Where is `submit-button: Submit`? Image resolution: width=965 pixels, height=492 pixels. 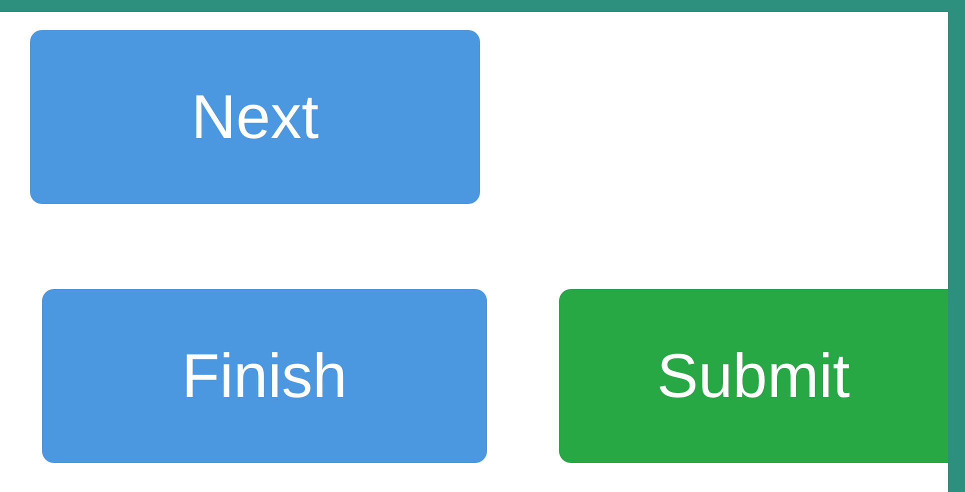 submit-button: Submit is located at coordinates (753, 376).